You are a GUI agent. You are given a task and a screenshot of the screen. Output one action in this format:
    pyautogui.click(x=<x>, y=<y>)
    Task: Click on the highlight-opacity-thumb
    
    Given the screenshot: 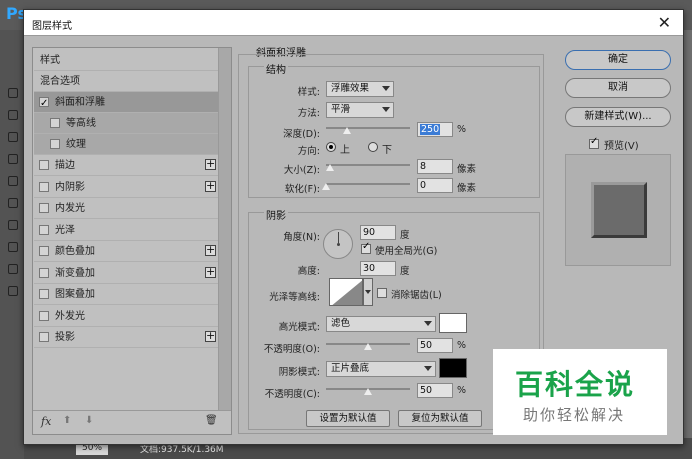 What is the action you would take?
    pyautogui.click(x=368, y=346)
    